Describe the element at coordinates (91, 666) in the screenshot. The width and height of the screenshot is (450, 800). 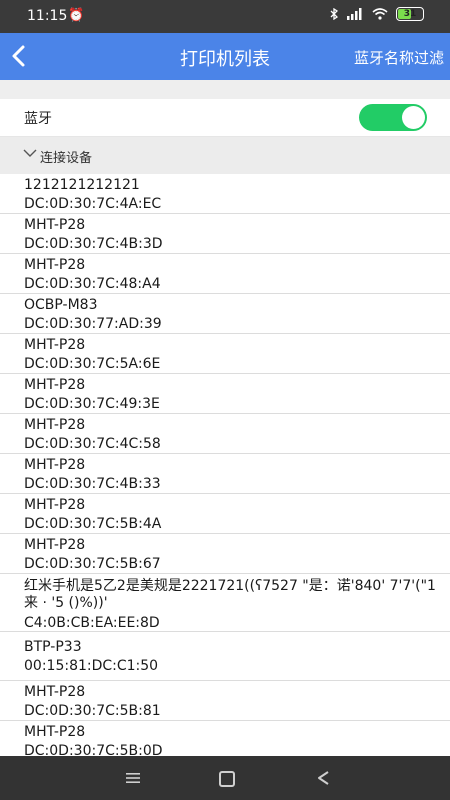
I see `device-mac: 00:15:81:DC:C1:50` at that location.